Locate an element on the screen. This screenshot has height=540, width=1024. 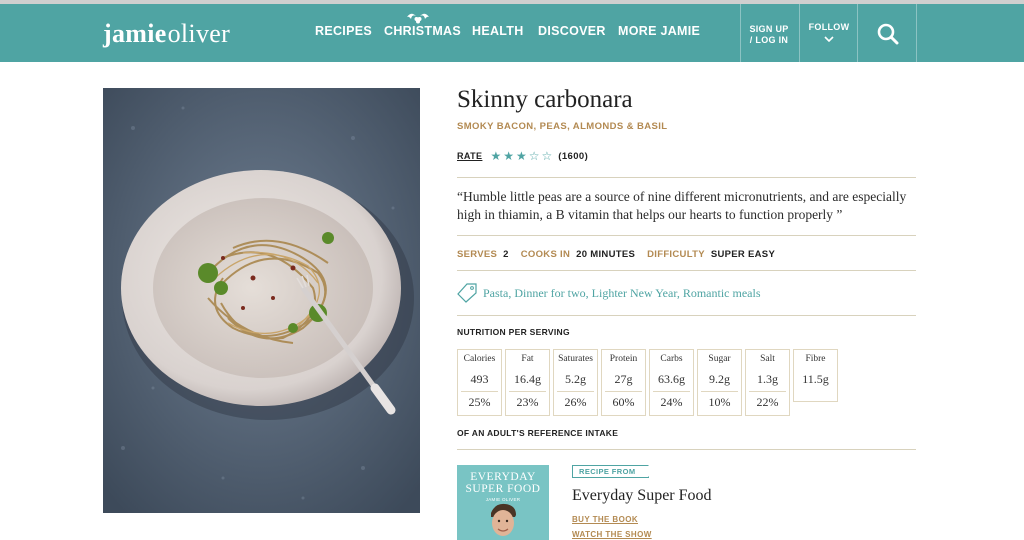
nutrition-item-salt: Salt 1.3g 22% is located at coordinates (767, 382).